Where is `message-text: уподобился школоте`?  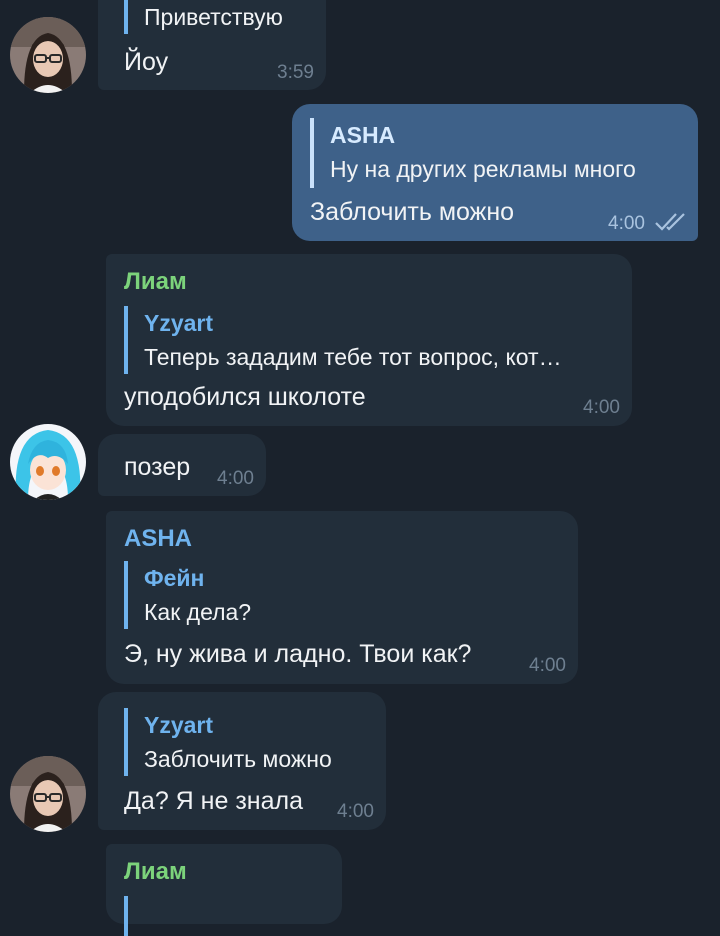
message-text: уподобился школоте is located at coordinates (245, 397).